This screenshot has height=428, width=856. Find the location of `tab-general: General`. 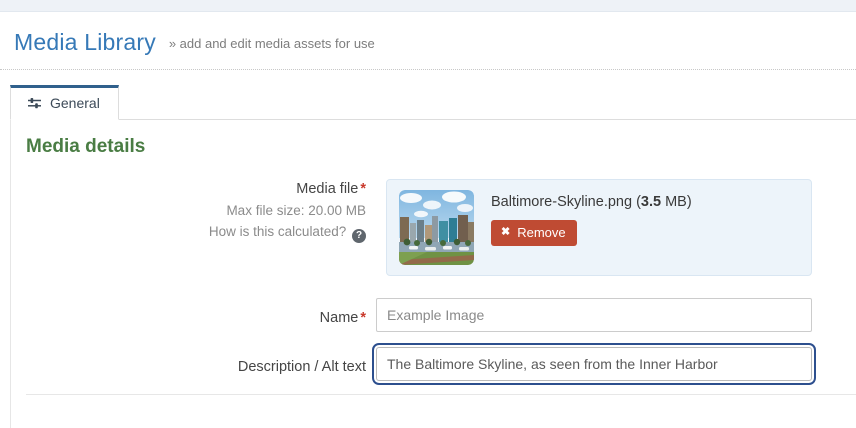

tab-general: General is located at coordinates (64, 102).